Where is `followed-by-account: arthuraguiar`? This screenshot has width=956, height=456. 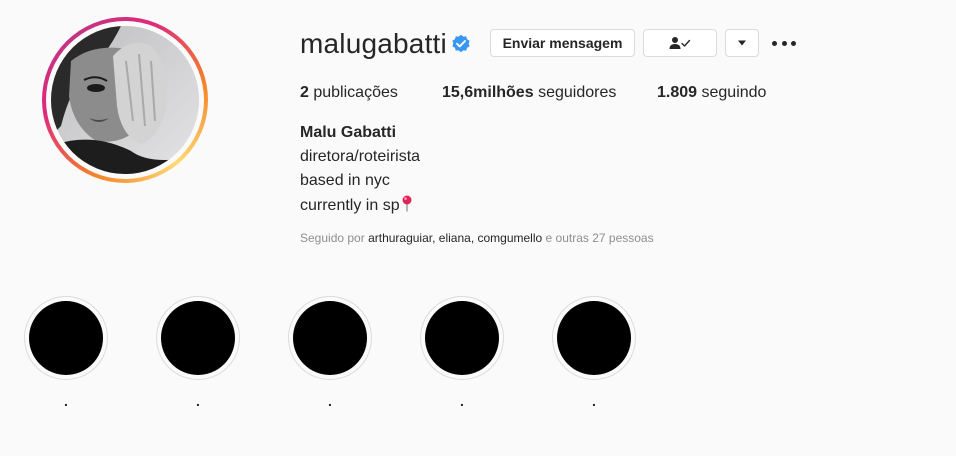 followed-by-account: arthuraguiar is located at coordinates (400, 238).